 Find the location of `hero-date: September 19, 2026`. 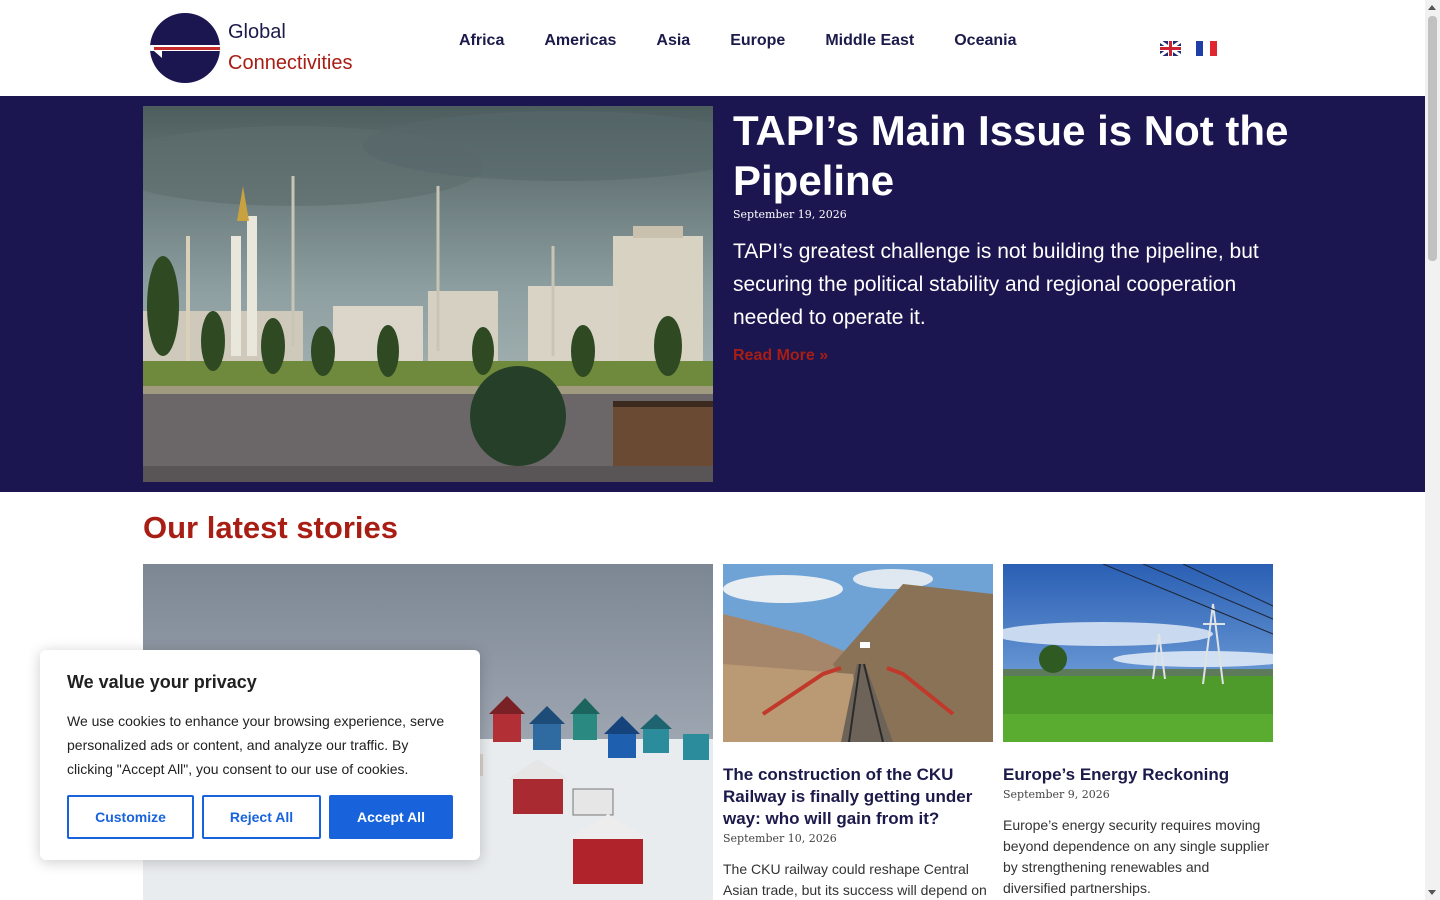

hero-date: September 19, 2026 is located at coordinates (790, 214).